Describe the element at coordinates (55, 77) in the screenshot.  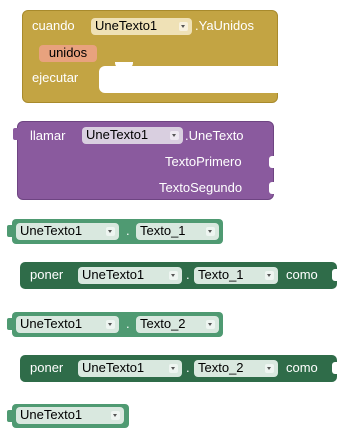
I see `event-ejecutar-label: ejecutar` at that location.